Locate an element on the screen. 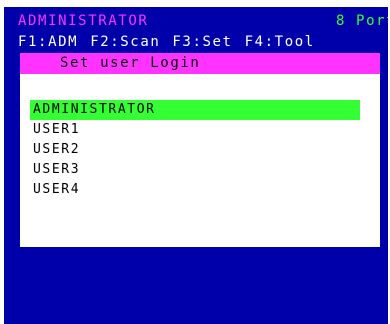 The image size is (390, 324). f3-set-key: F3:Set is located at coordinates (202, 42).